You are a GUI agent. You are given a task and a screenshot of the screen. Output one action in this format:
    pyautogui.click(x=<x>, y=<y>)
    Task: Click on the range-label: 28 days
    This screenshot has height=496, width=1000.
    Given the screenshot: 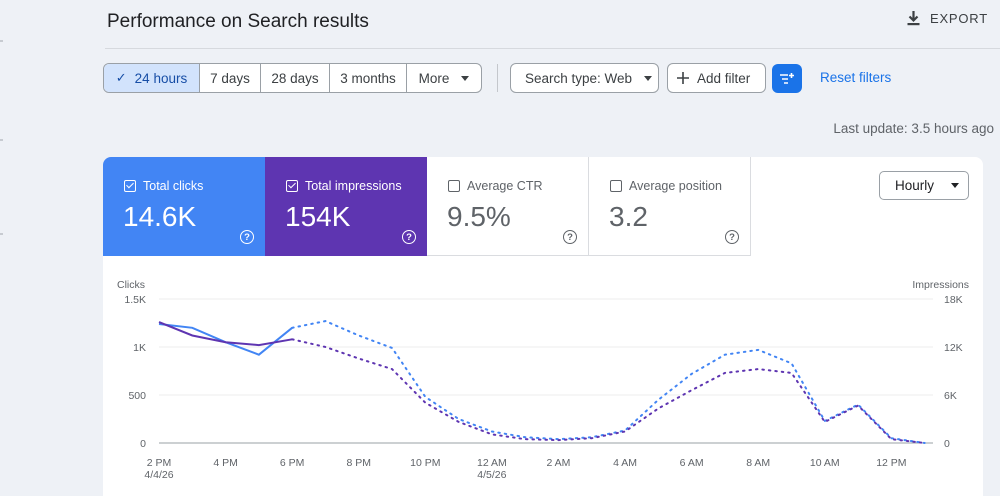 What is the action you would take?
    pyautogui.click(x=295, y=78)
    